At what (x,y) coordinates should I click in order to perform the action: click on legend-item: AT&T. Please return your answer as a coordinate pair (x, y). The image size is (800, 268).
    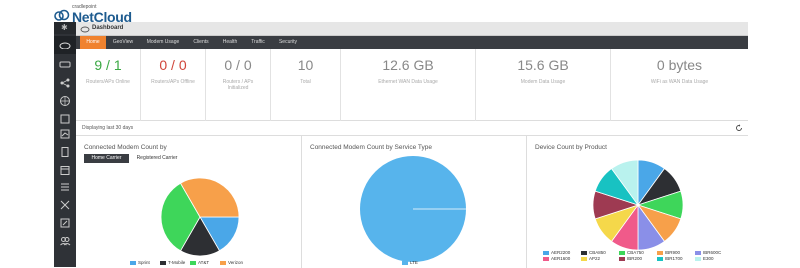
    Looking at the image, I should click on (199, 262).